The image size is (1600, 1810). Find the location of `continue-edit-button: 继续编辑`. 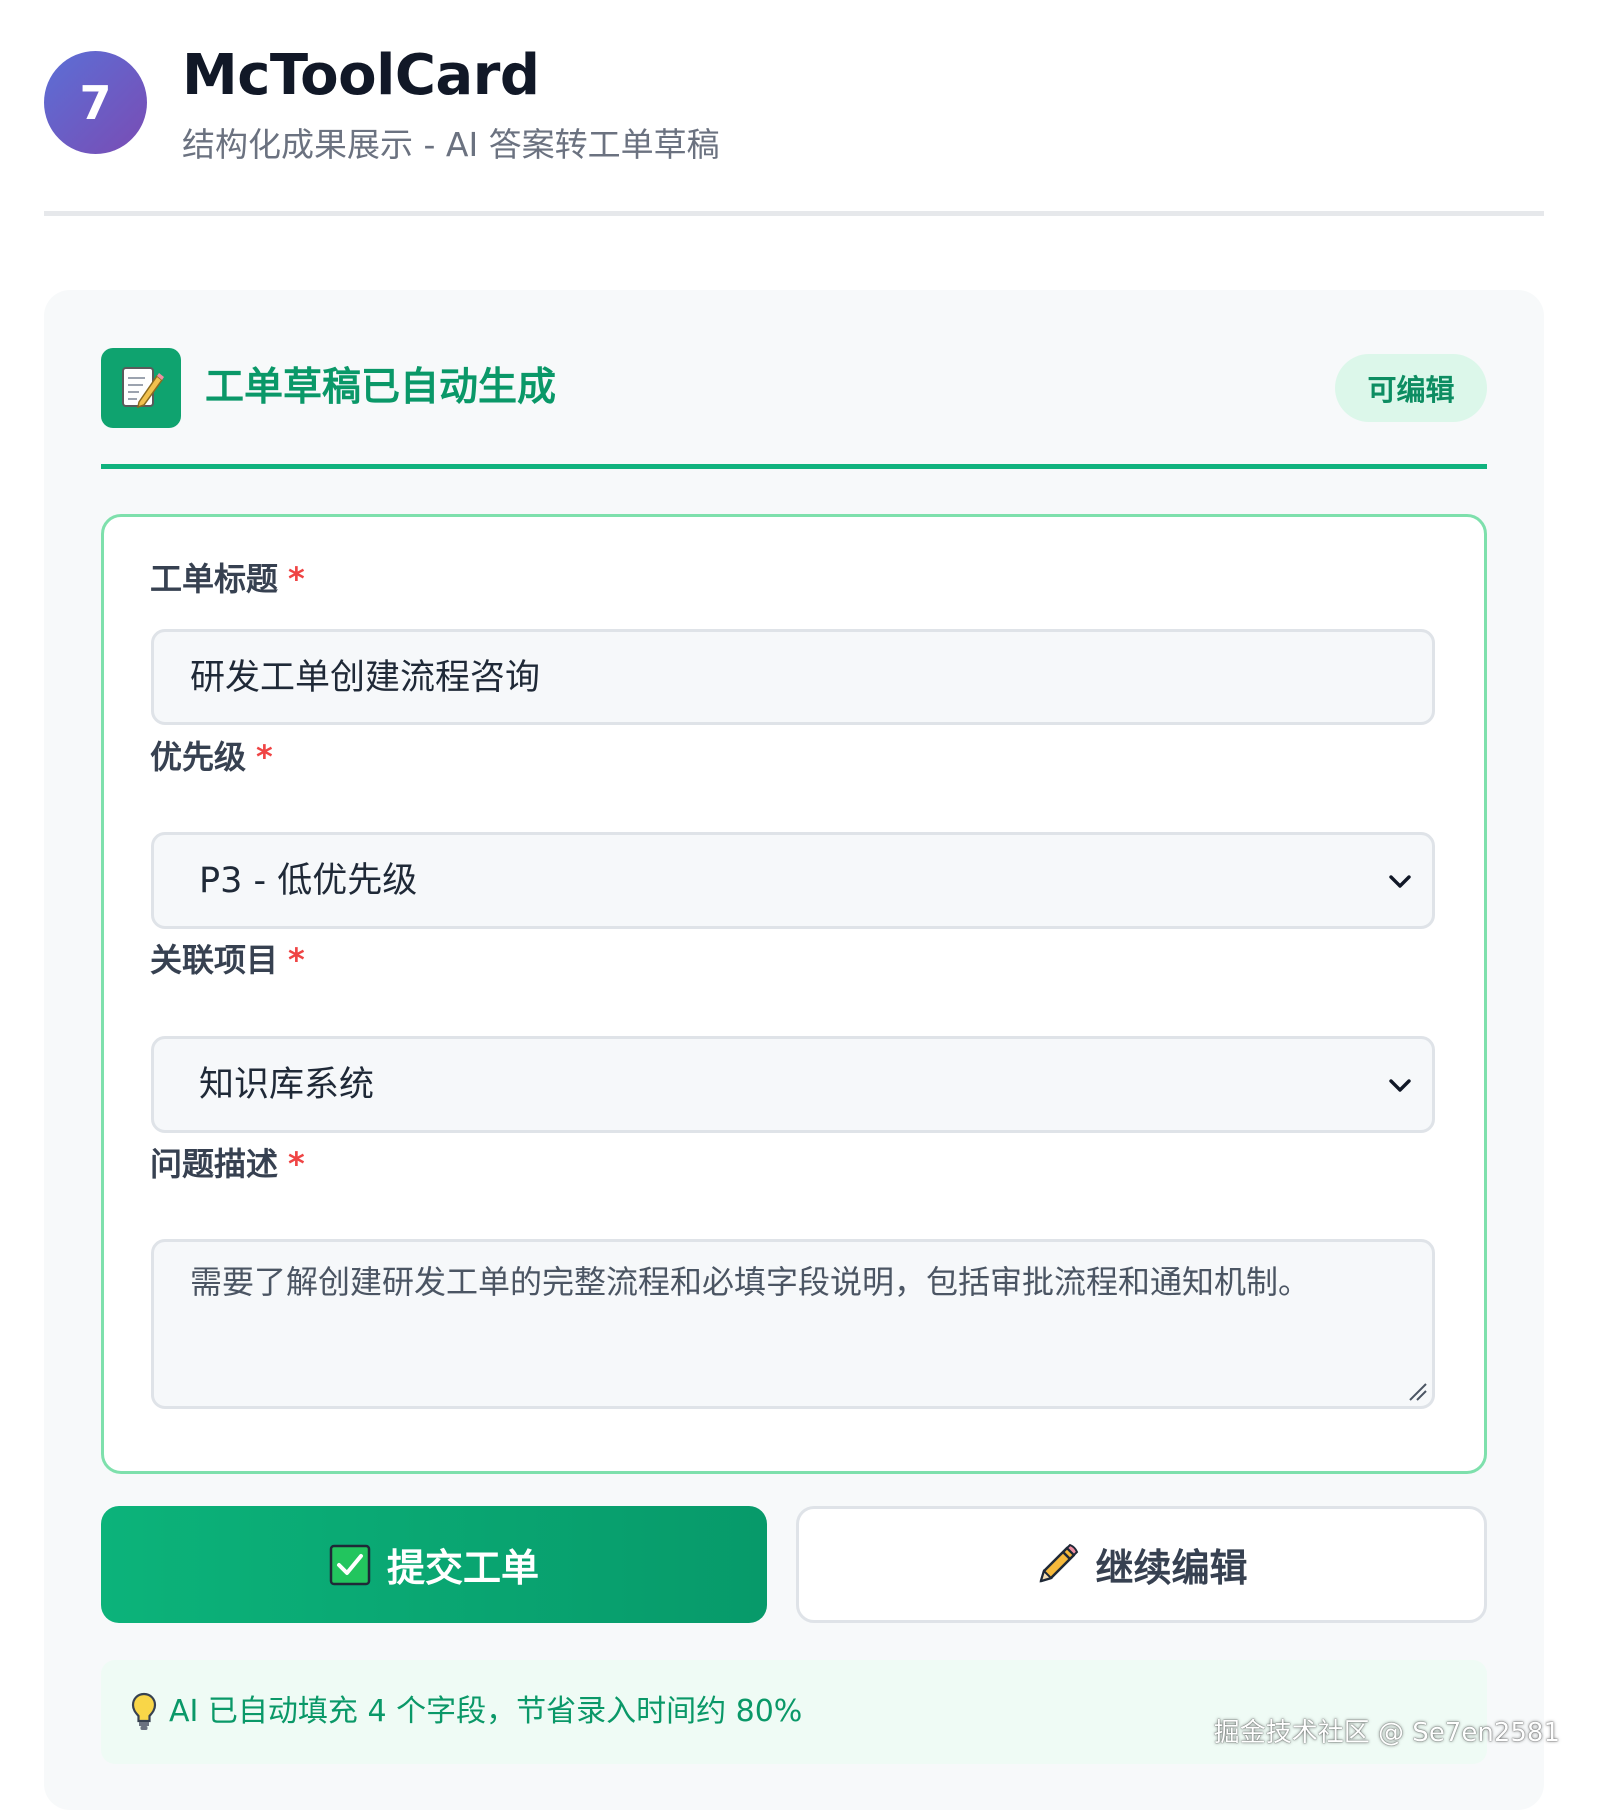

continue-edit-button: 继续编辑 is located at coordinates (1141, 1564).